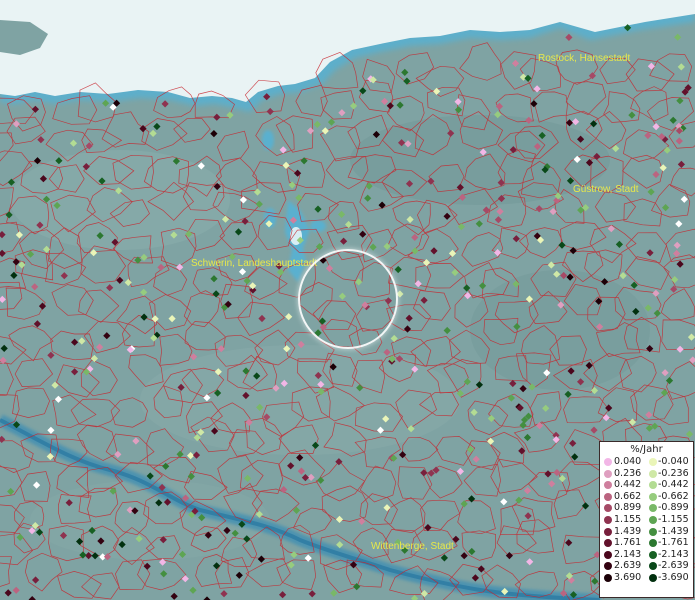 This screenshot has width=695, height=600. I want to click on legend-value-positive: 1.439, so click(628, 531).